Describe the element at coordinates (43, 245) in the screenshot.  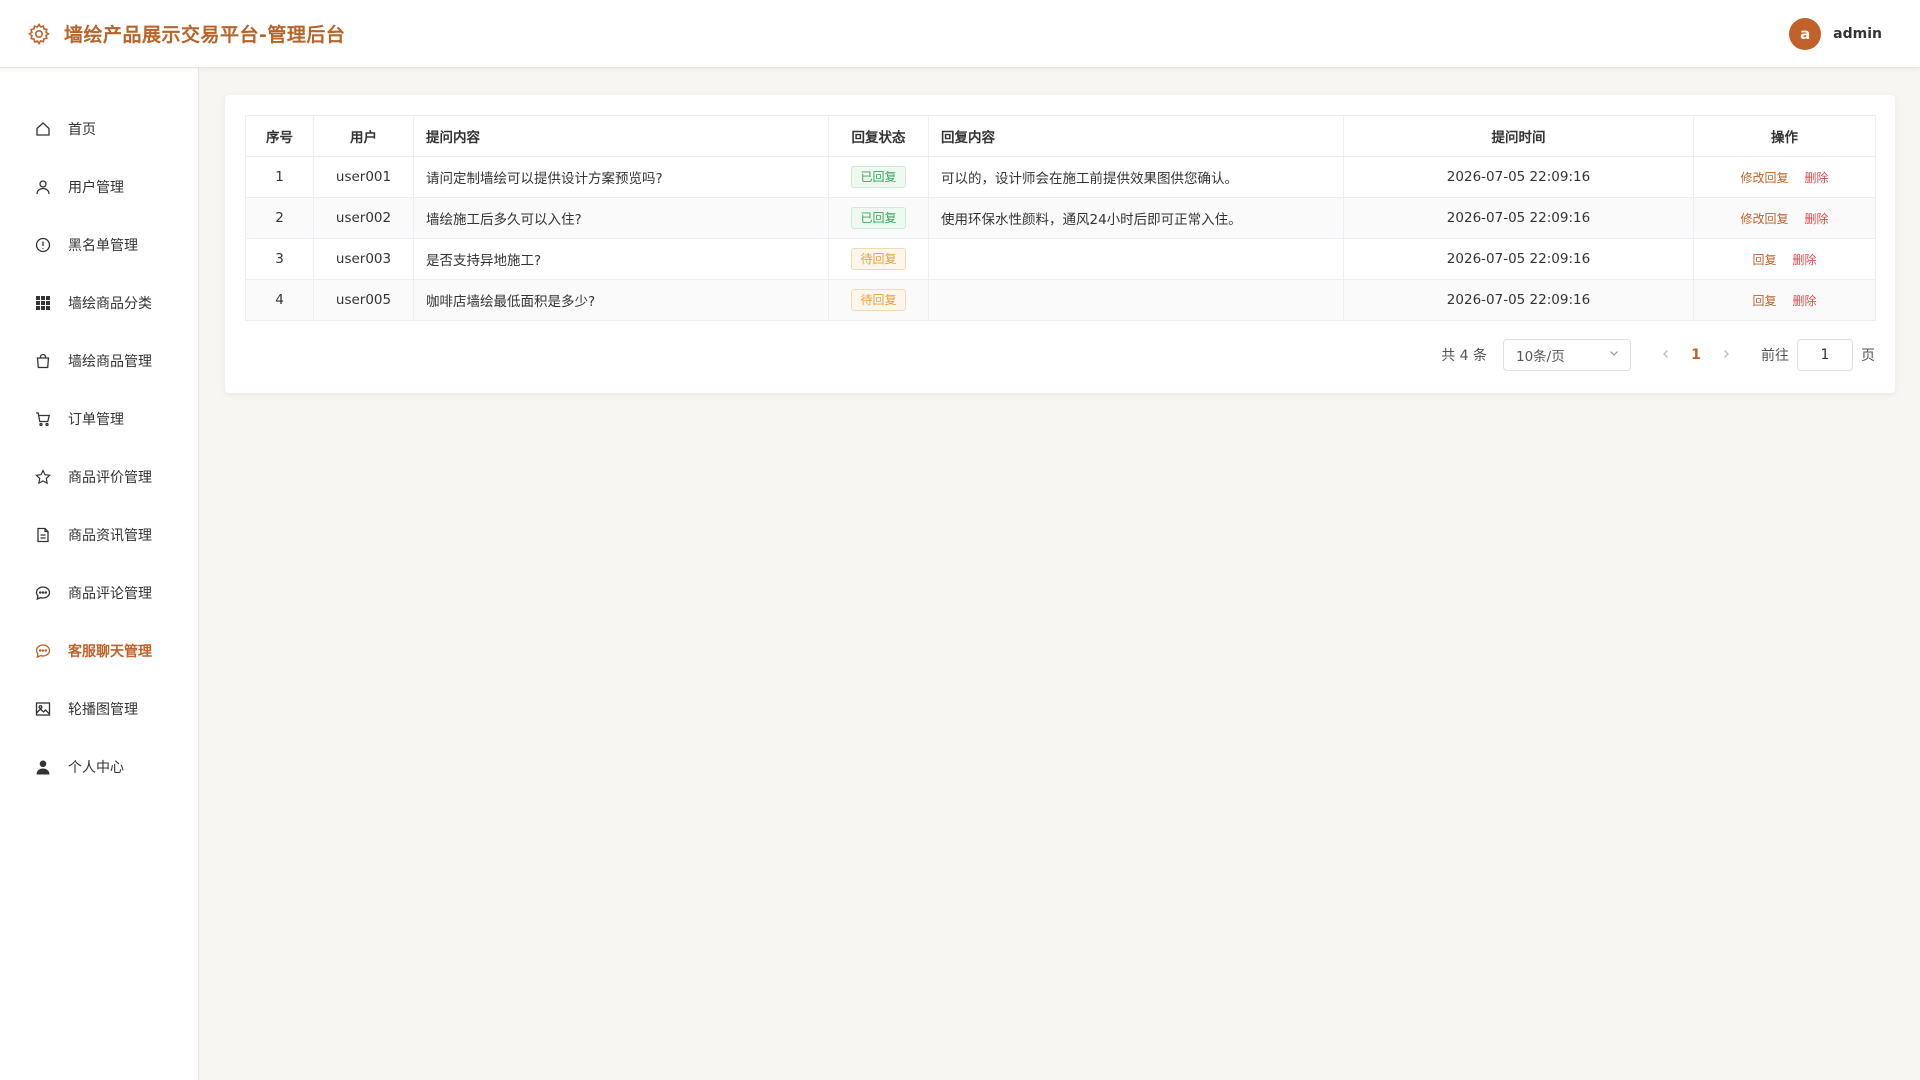
I see `alert-circle-icon` at that location.